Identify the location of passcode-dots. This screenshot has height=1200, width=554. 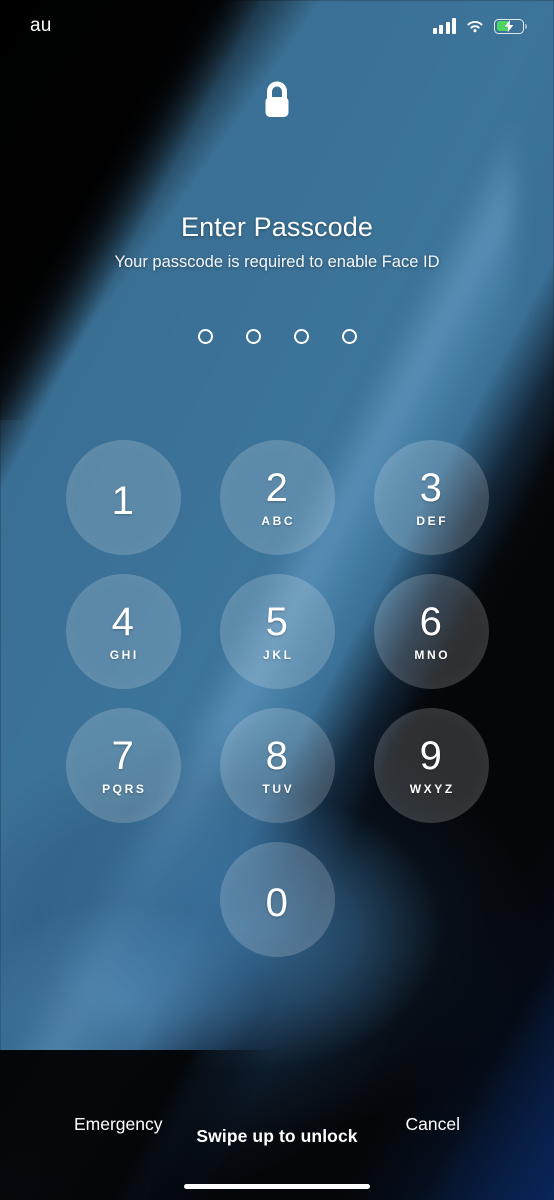
(277, 336).